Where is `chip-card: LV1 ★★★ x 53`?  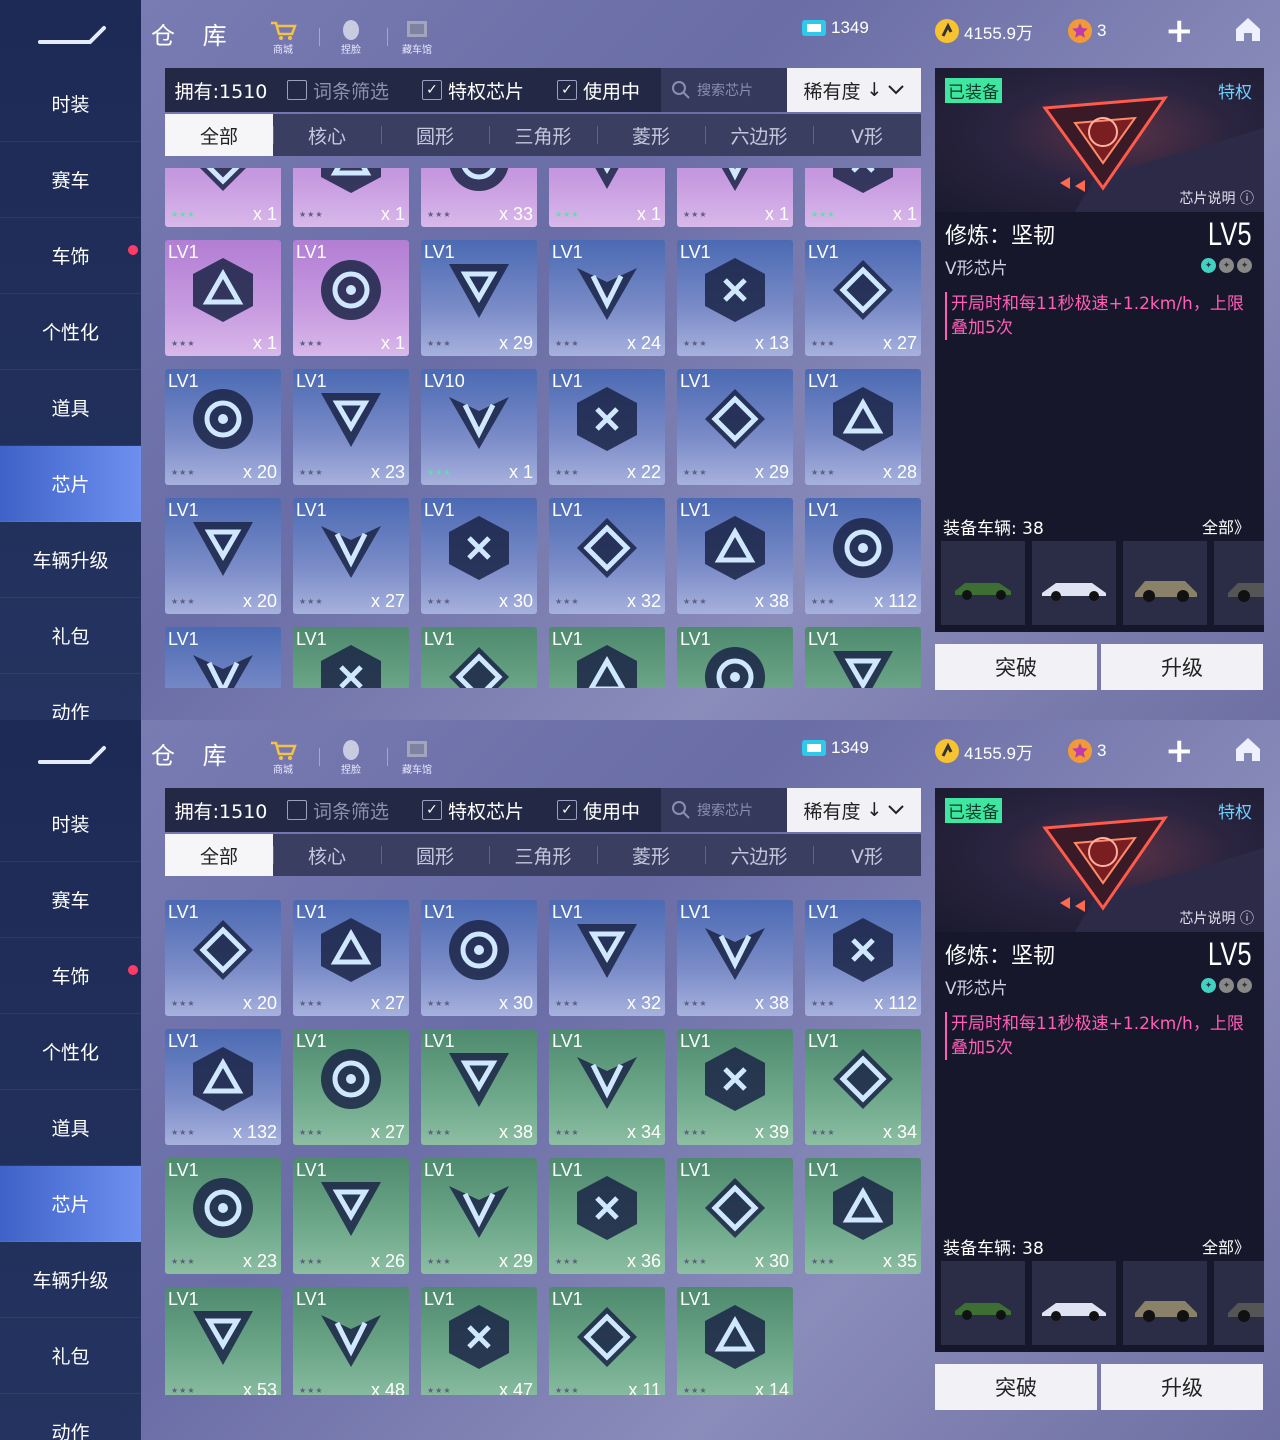 chip-card: LV1 ★★★ x 53 is located at coordinates (223, 1341).